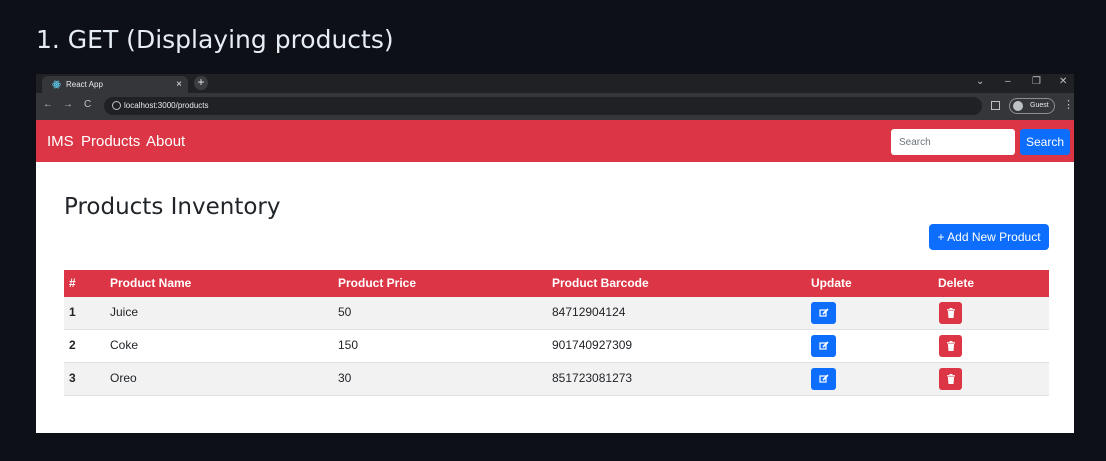 This screenshot has width=1106, height=461. I want to click on tab-title: React App, so click(84, 84).